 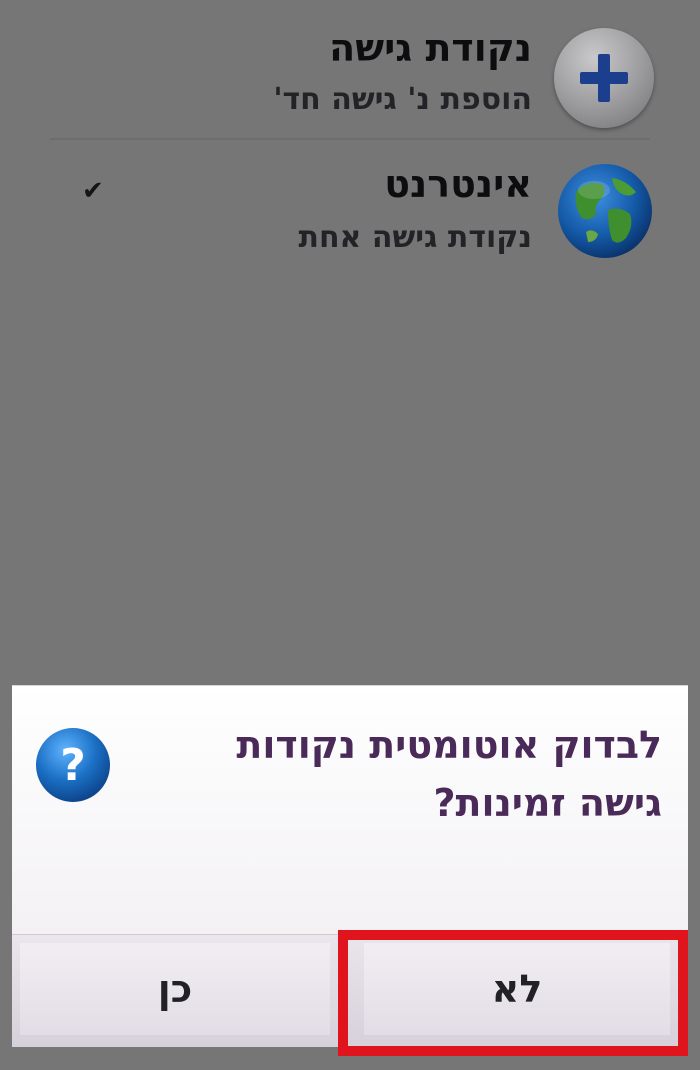 What do you see at coordinates (415, 237) in the screenshot?
I see `list-item-subtitle: נקודת גישה אחת` at bounding box center [415, 237].